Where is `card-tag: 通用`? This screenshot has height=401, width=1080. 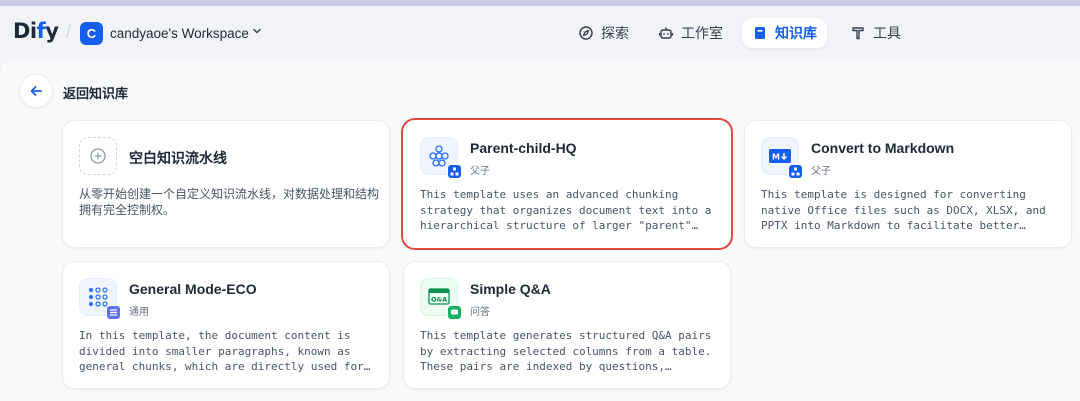 card-tag: 通用 is located at coordinates (139, 312).